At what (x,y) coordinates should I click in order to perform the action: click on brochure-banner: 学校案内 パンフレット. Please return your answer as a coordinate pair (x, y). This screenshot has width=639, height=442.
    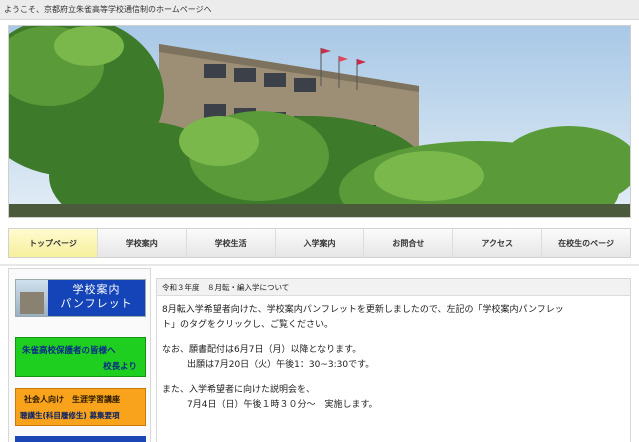
    Looking at the image, I should click on (80, 298).